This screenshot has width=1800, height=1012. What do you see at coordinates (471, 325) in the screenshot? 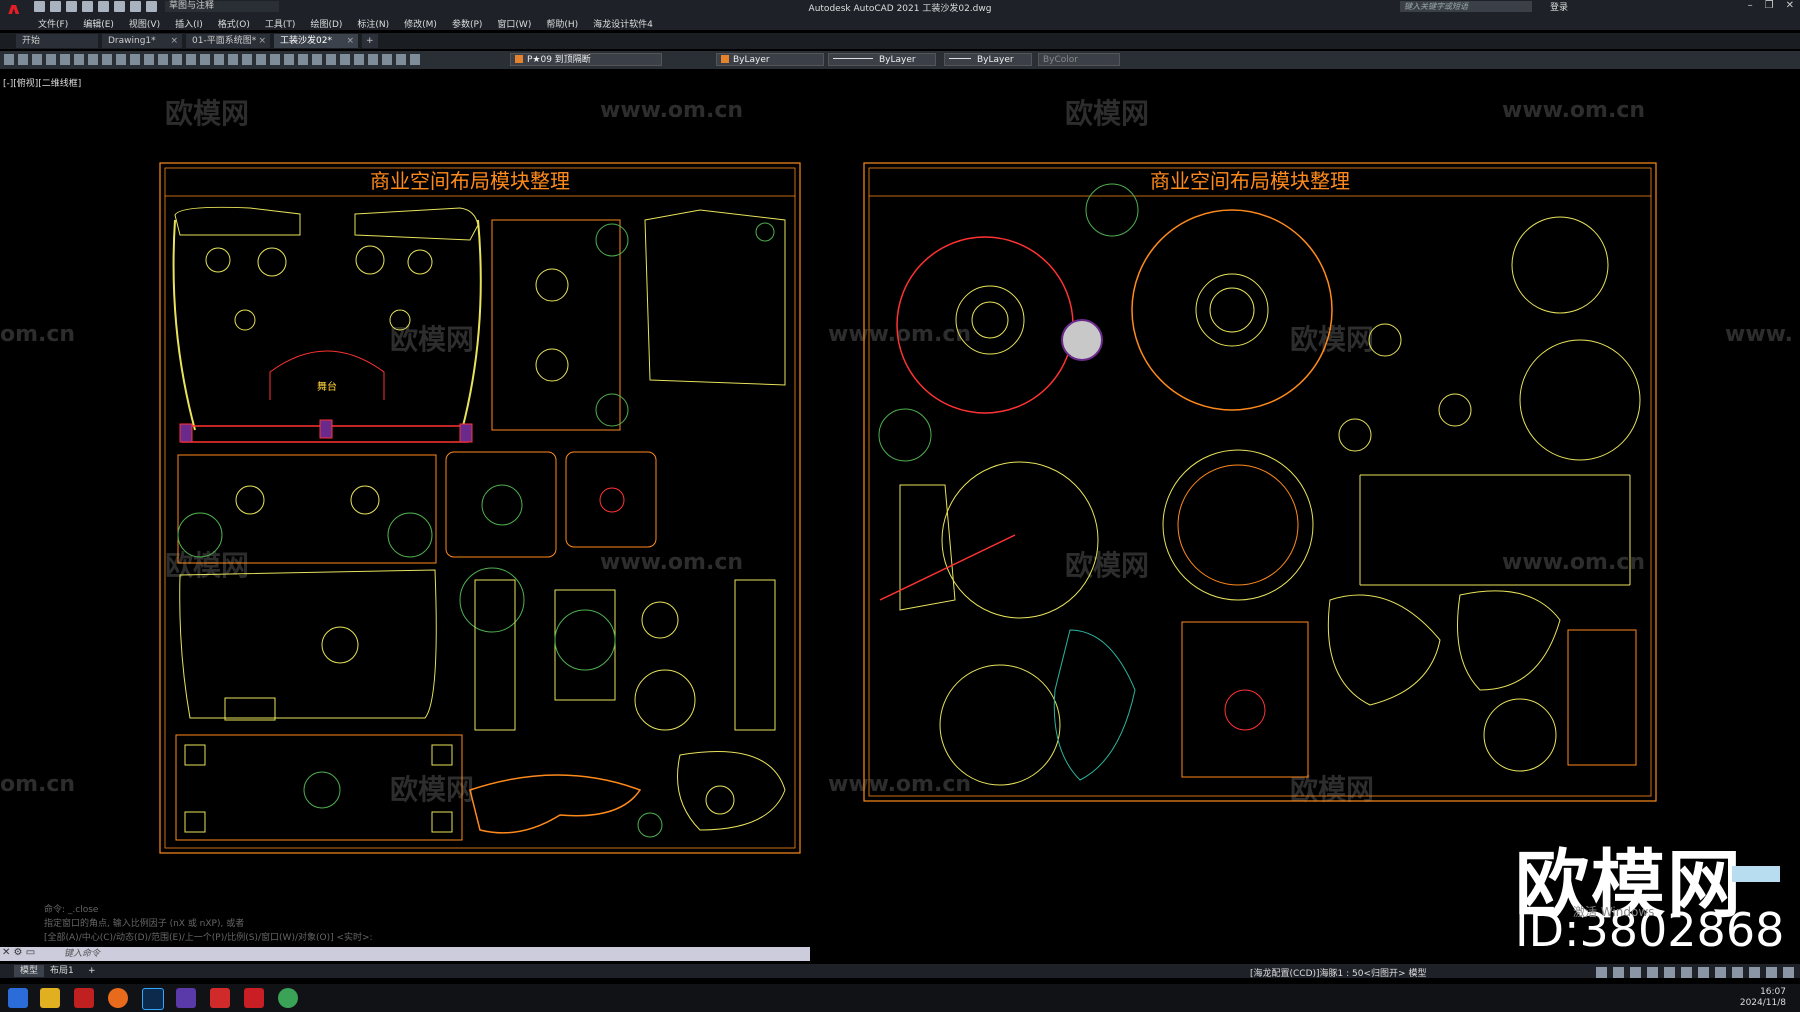
I see `banquette-wall-right` at bounding box center [471, 325].